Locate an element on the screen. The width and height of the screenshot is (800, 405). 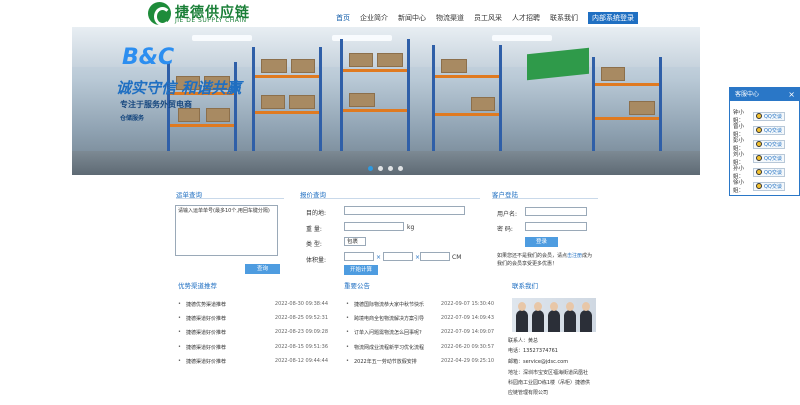
nav-about: 企业简介 is located at coordinates (374, 18).